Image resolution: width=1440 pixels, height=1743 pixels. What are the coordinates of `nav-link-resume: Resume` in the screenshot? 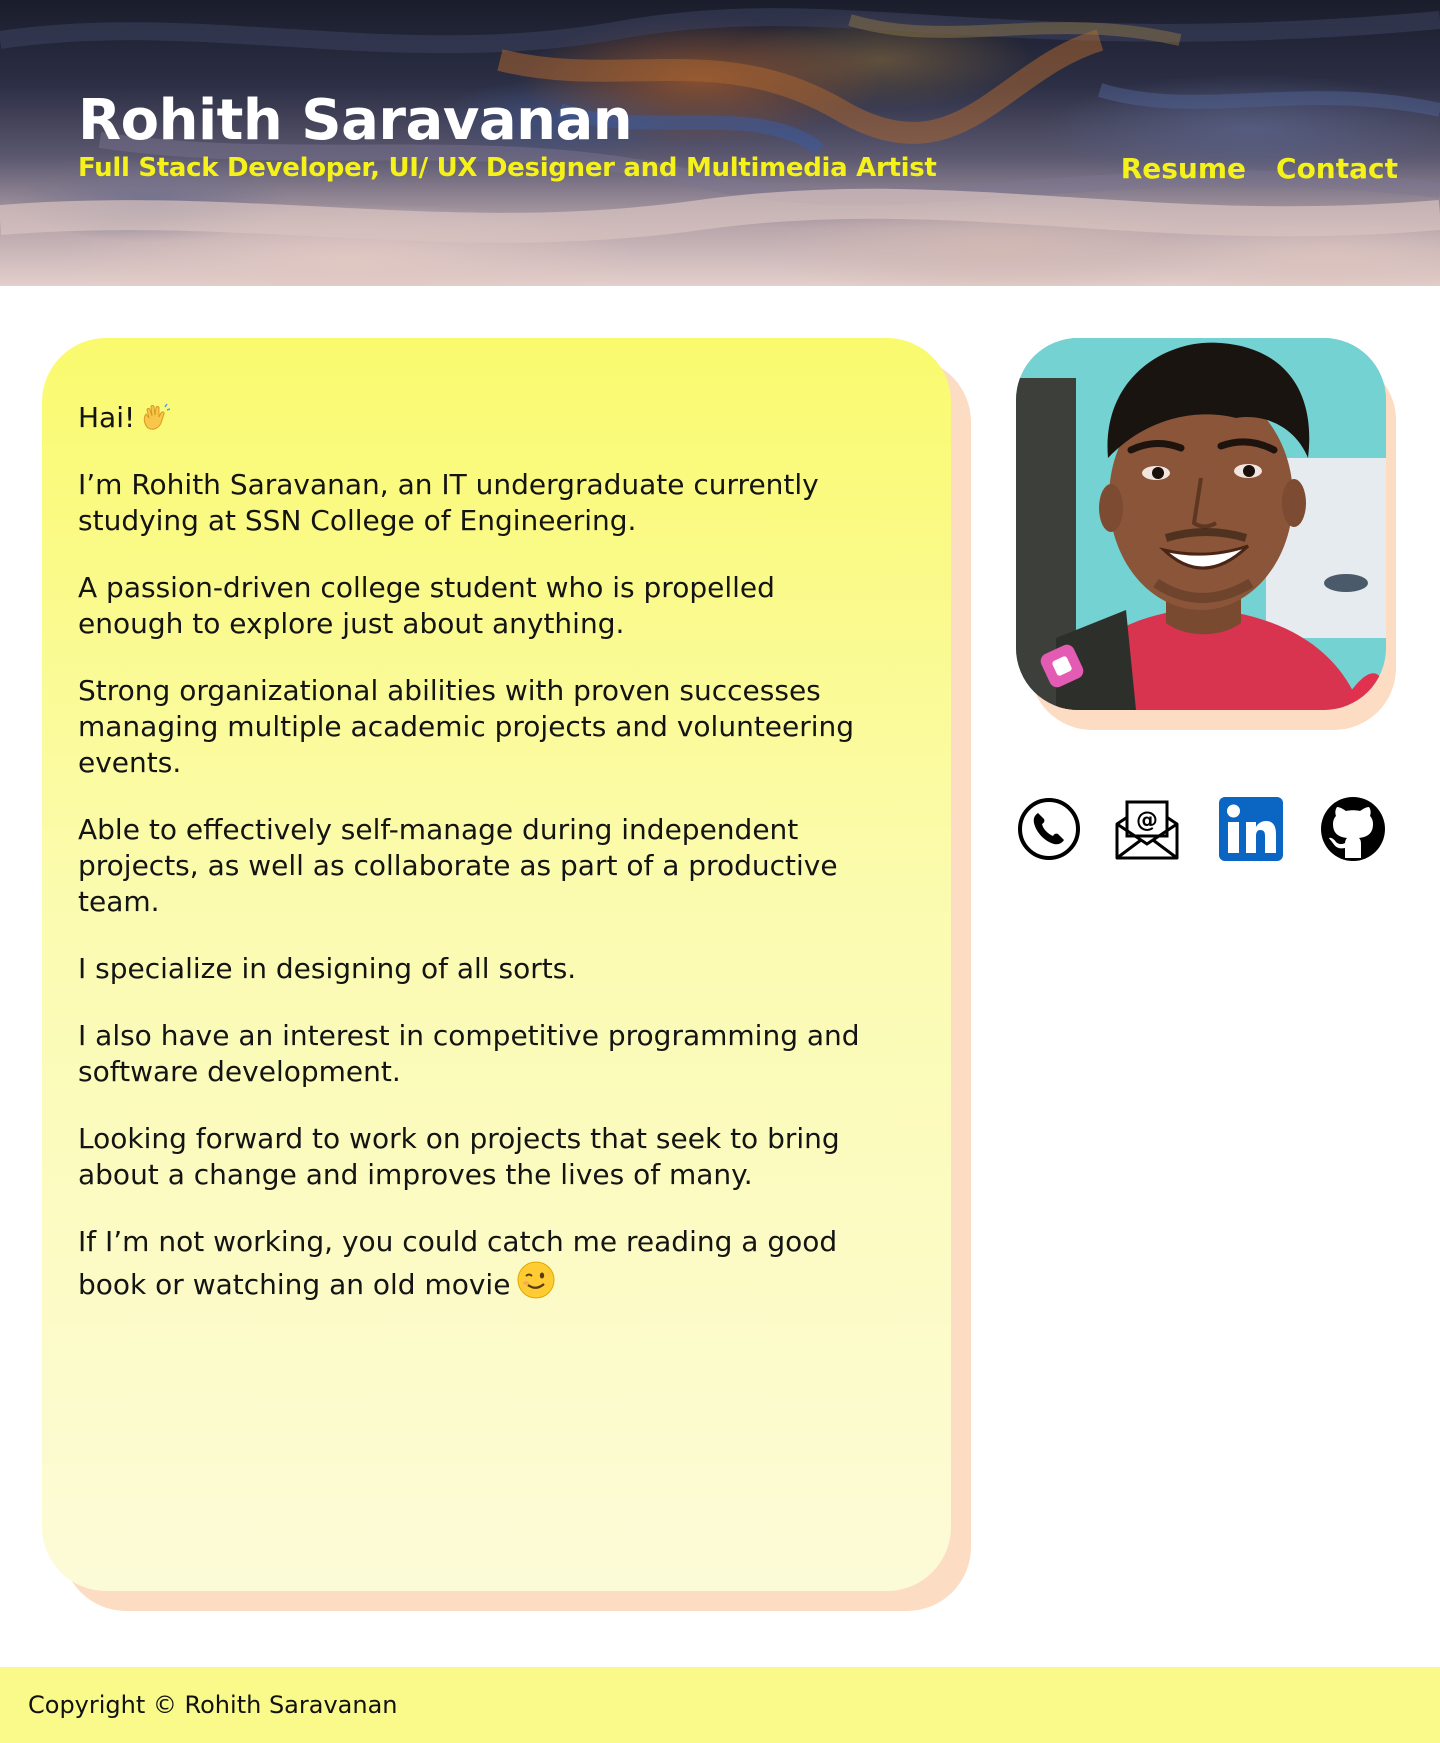 It's located at (1183, 169).